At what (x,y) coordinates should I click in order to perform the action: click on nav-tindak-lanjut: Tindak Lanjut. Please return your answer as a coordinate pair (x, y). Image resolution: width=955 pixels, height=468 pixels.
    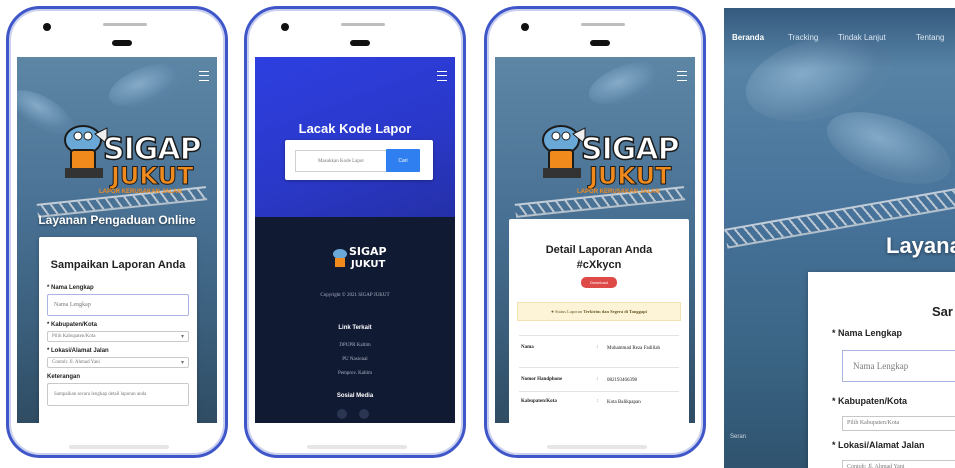
    Looking at the image, I should click on (862, 37).